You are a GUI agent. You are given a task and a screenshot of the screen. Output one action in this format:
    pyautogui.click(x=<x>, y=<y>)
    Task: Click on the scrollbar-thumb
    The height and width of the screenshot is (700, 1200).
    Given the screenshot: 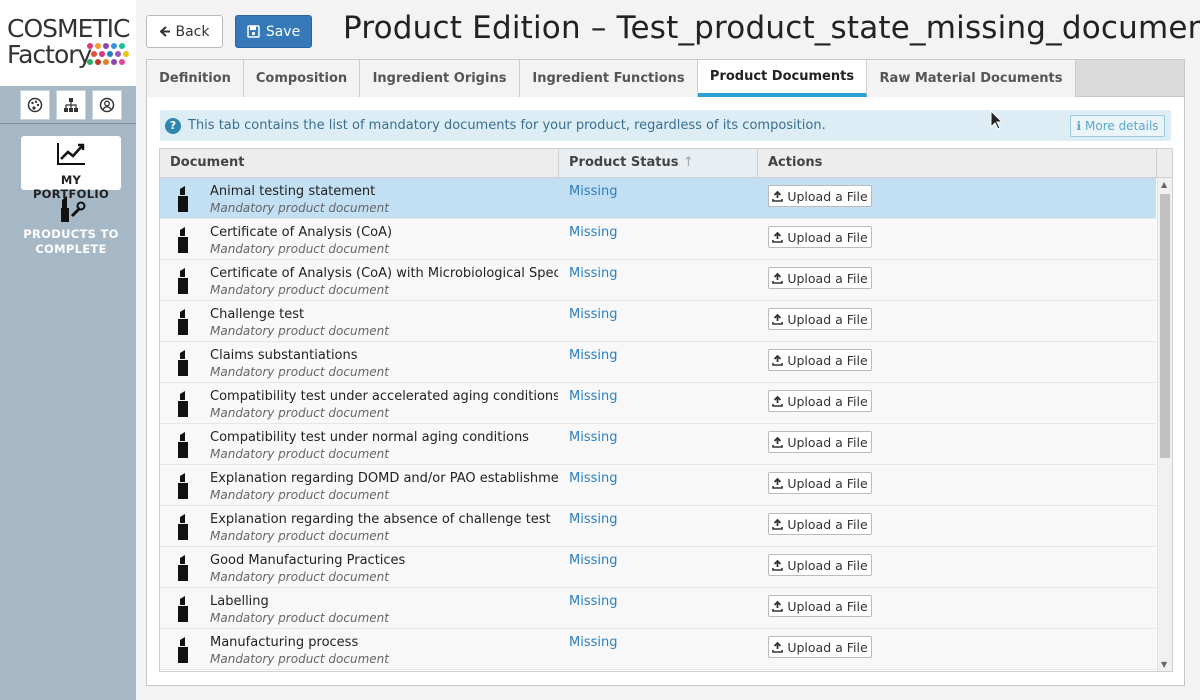 What is the action you would take?
    pyautogui.click(x=1165, y=326)
    